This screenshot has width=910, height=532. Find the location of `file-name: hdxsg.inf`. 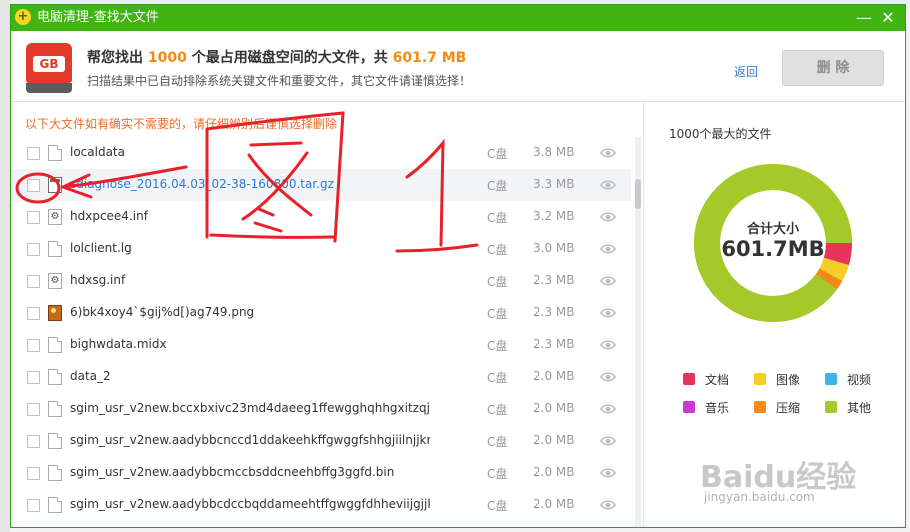

file-name: hdxsg.inf is located at coordinates (250, 280).